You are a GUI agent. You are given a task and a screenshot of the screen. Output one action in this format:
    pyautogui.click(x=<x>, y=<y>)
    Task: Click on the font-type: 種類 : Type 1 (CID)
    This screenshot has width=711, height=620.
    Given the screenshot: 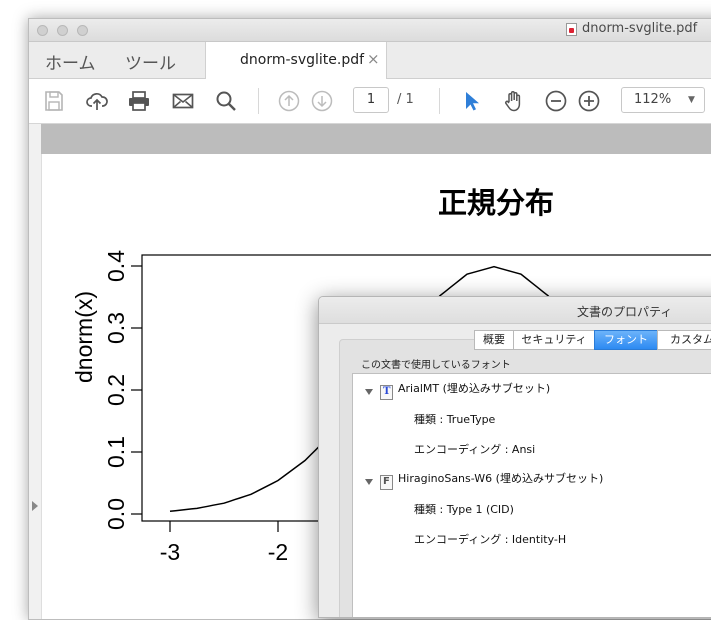 What is the action you would take?
    pyautogui.click(x=464, y=509)
    